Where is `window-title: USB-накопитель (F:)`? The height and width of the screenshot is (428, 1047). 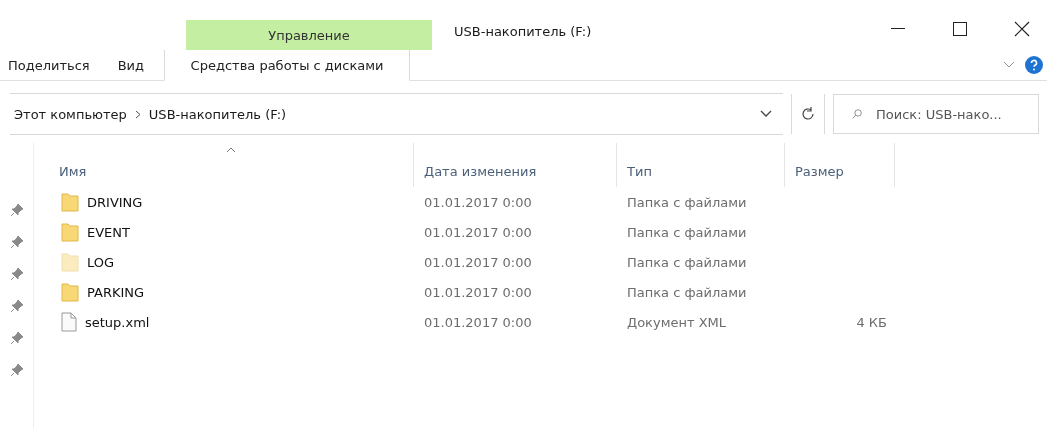 window-title: USB-накопитель (F:) is located at coordinates (523, 31).